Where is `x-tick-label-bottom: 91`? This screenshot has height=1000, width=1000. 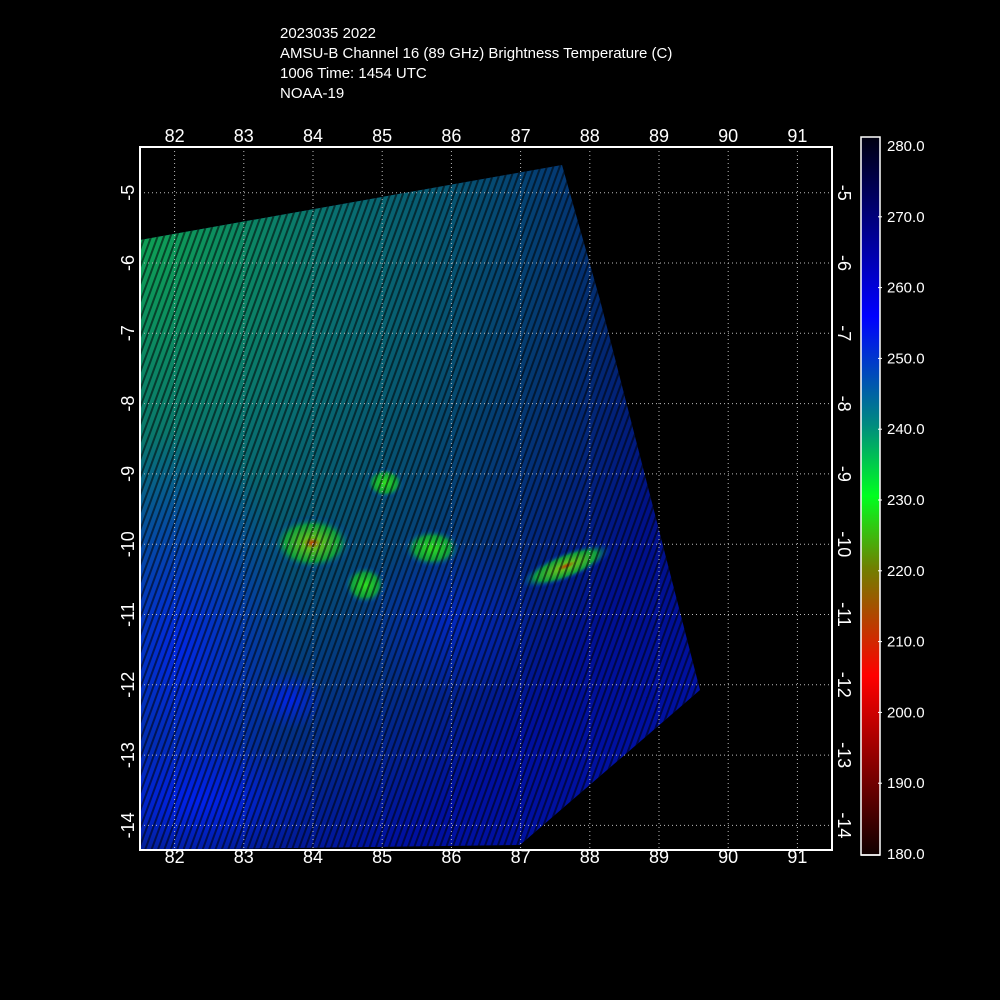
x-tick-label-bottom: 91 is located at coordinates (797, 857).